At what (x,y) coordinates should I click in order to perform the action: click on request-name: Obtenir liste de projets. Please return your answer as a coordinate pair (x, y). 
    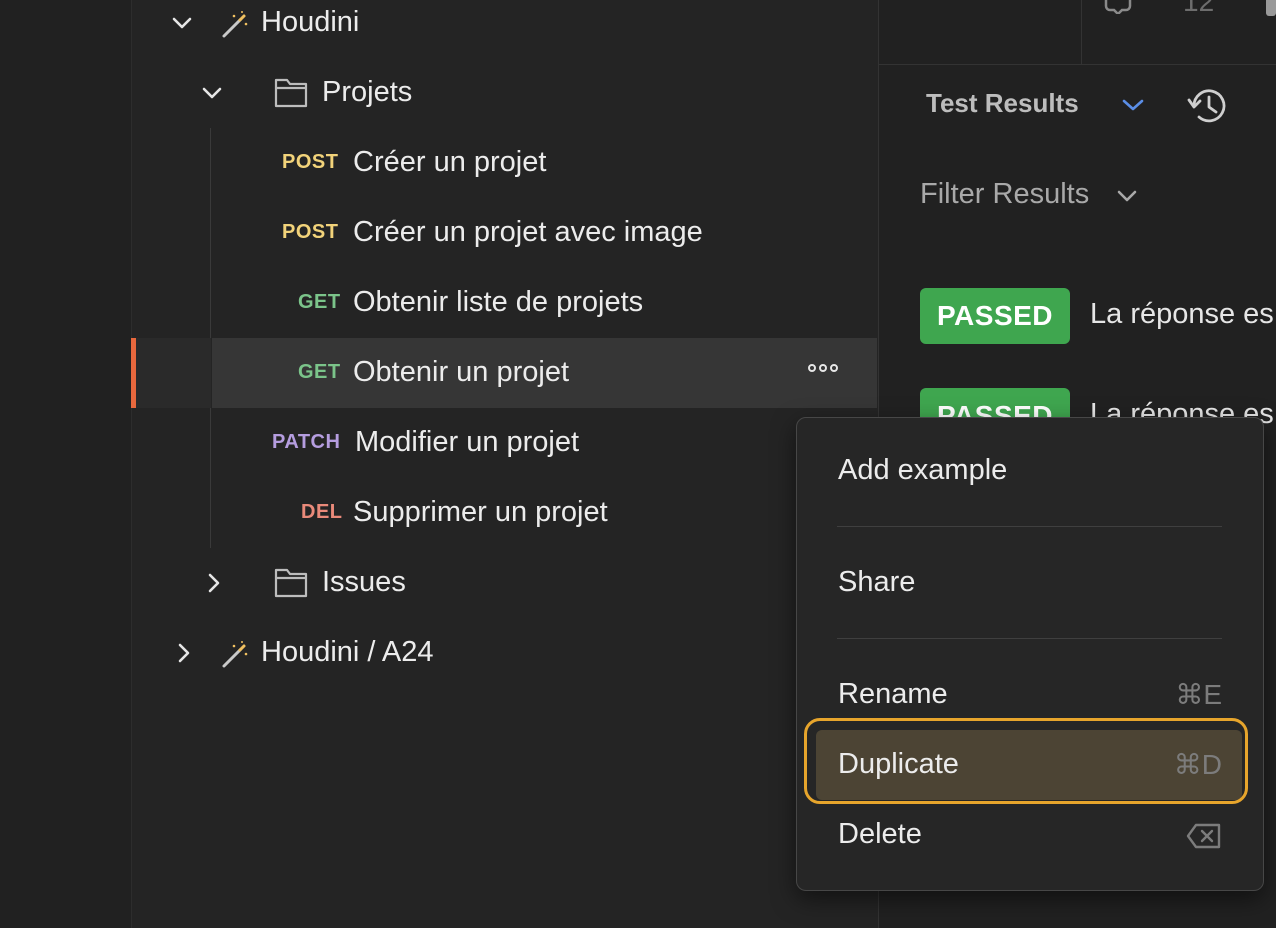
    Looking at the image, I should click on (498, 302).